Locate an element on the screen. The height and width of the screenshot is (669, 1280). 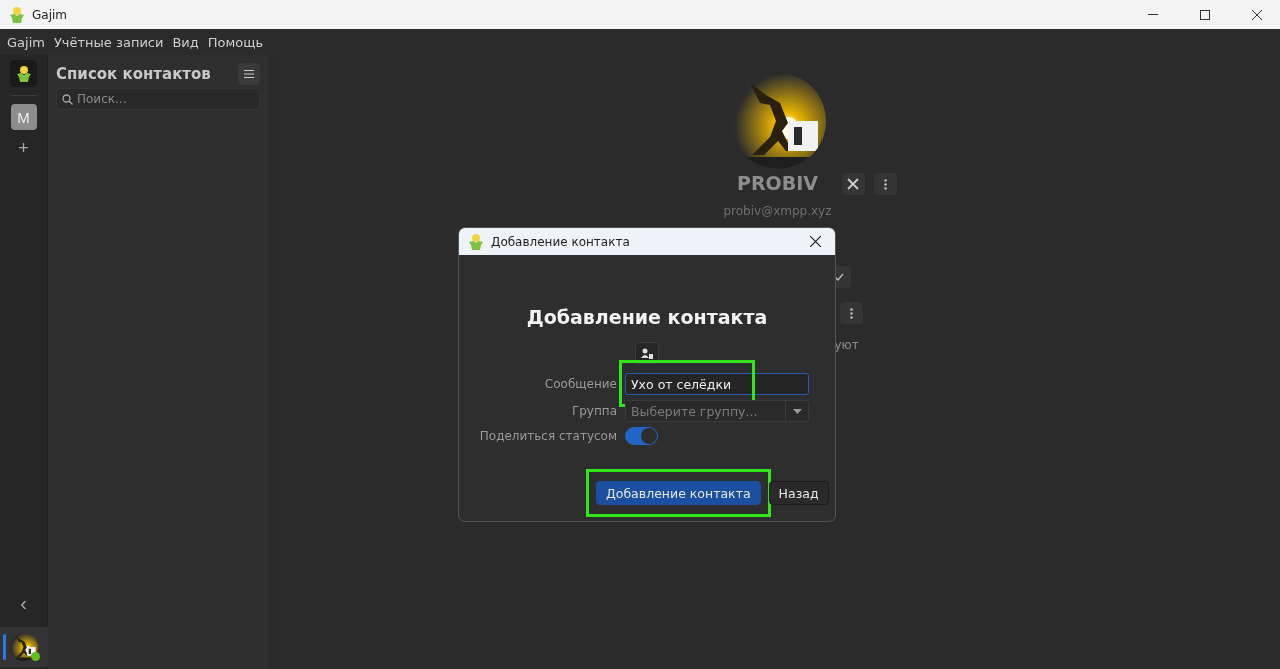
menu-icon is located at coordinates (249, 74).